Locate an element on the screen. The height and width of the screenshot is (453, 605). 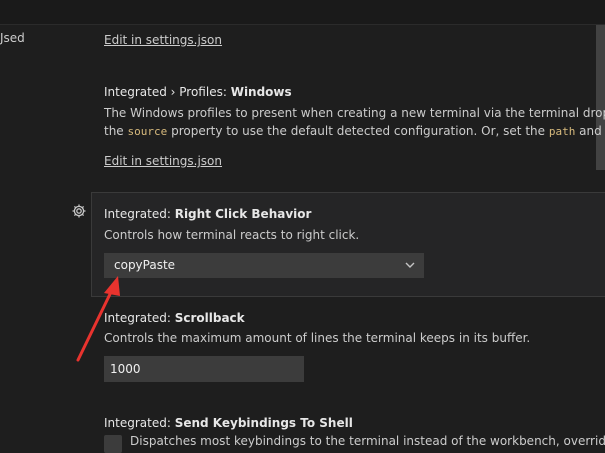
gear-icon is located at coordinates (79, 211).